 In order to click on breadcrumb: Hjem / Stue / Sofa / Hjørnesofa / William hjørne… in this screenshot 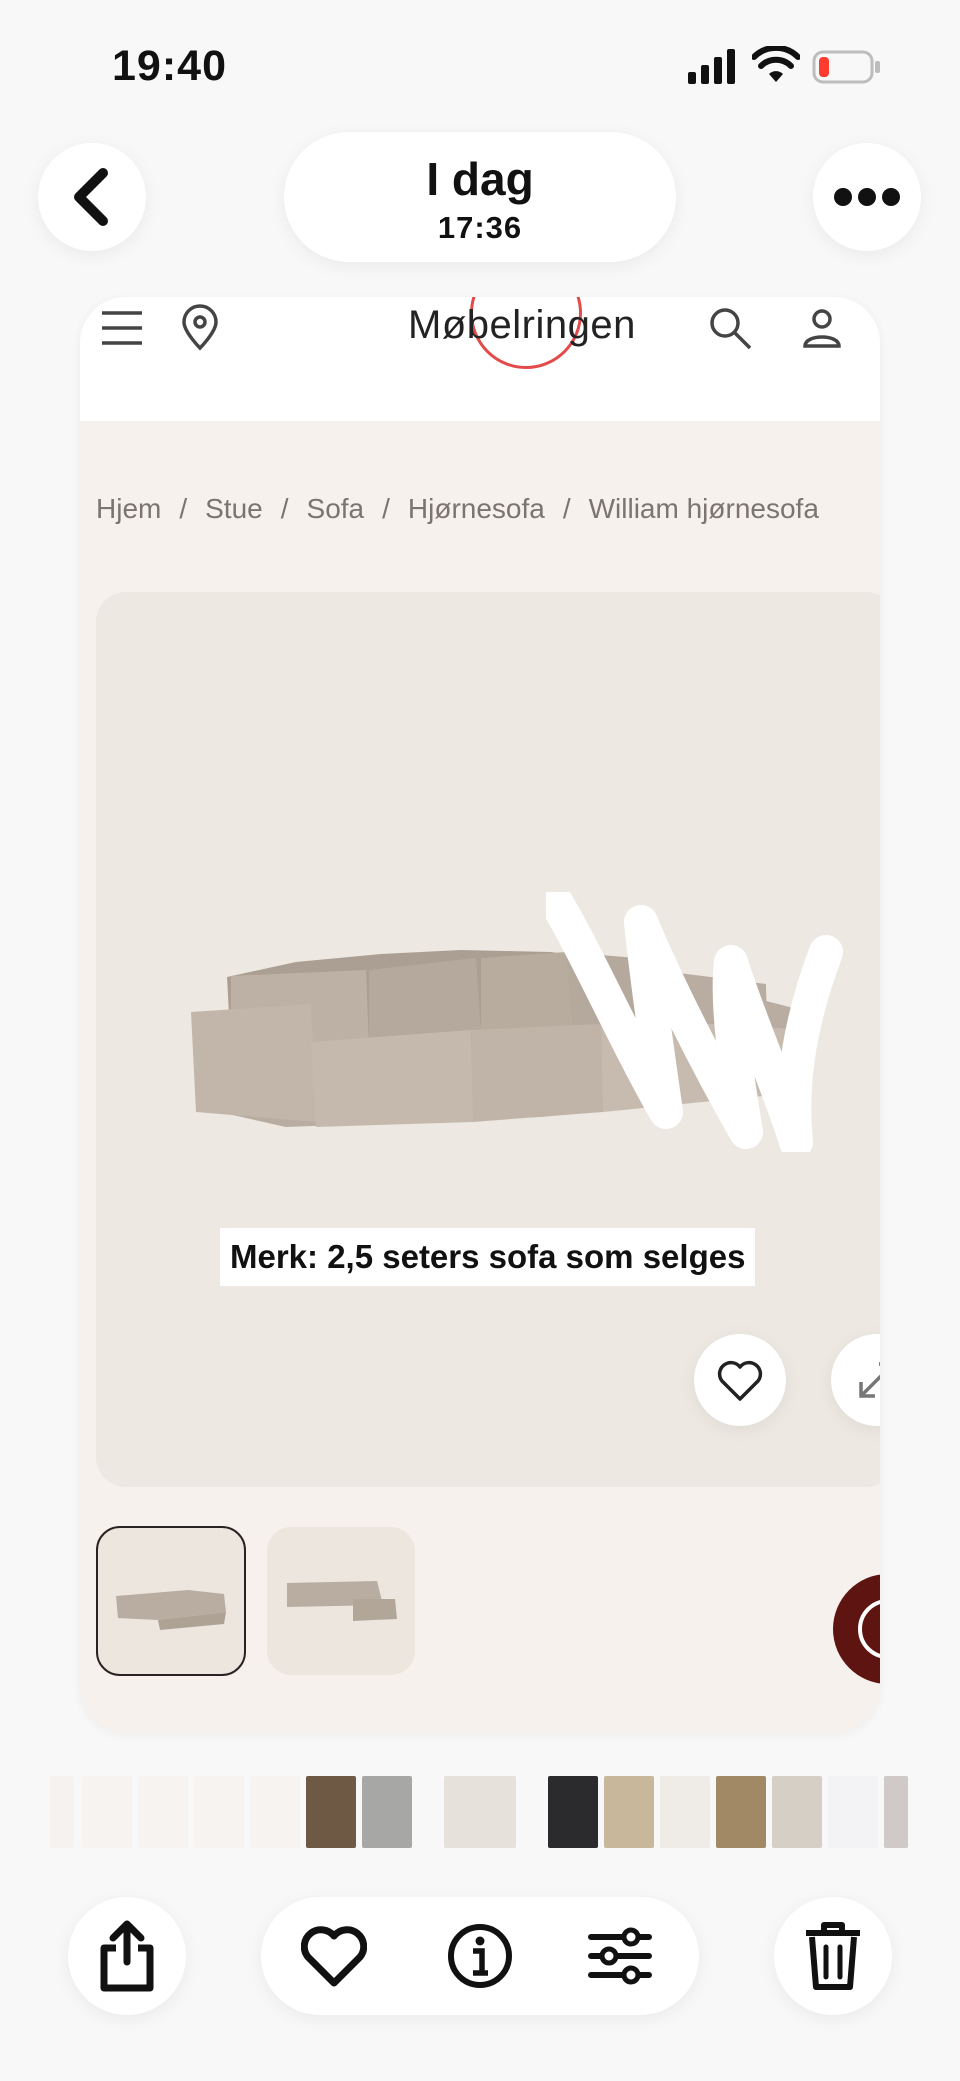, I will do `click(457, 509)`.